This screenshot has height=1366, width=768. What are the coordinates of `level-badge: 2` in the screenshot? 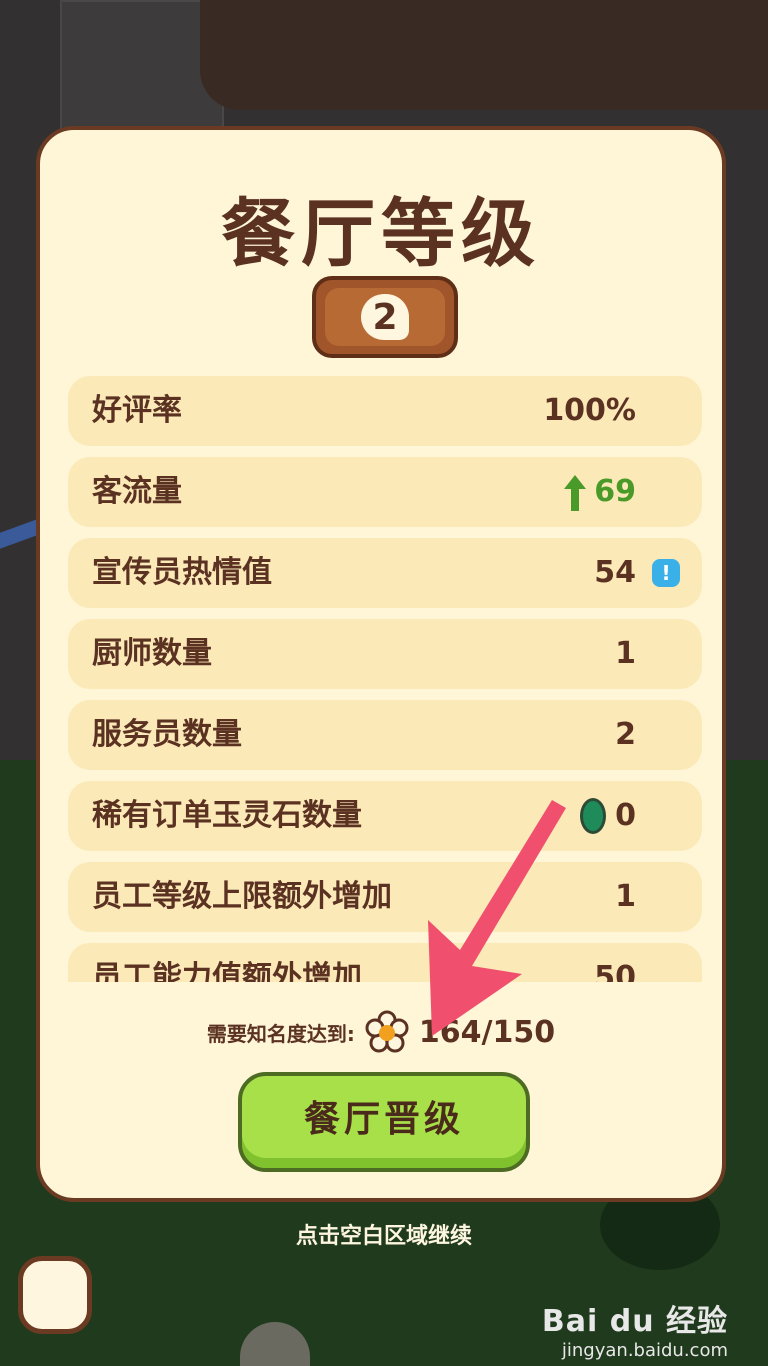 It's located at (385, 317).